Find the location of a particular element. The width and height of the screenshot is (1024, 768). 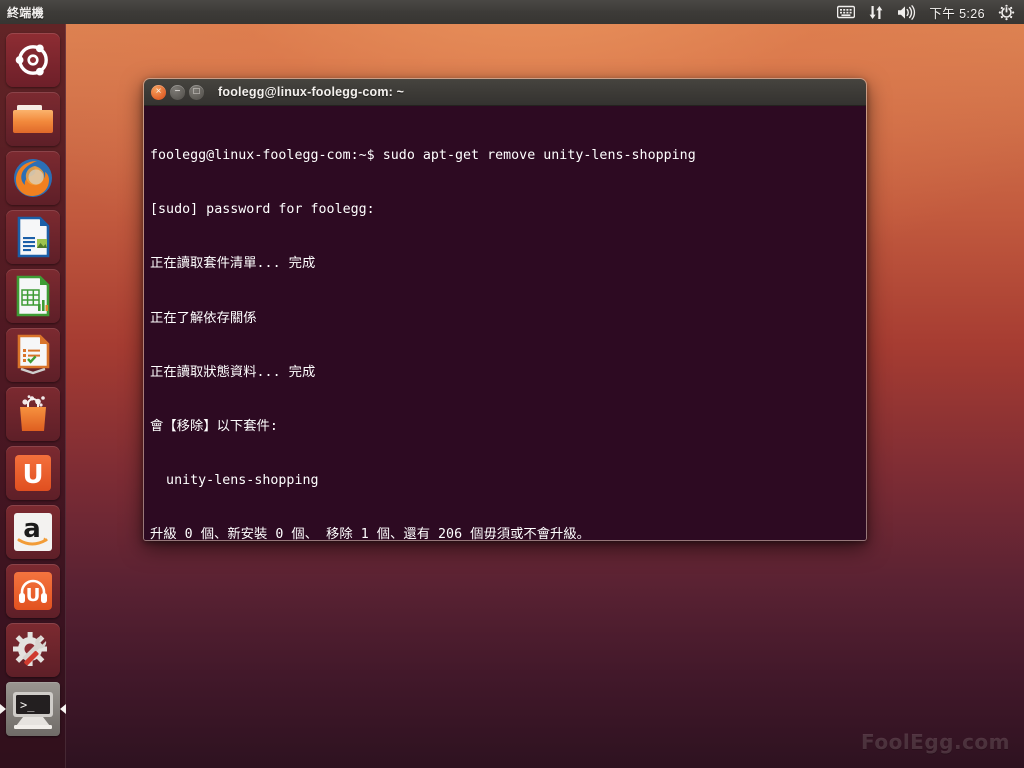

session-power-icon is located at coordinates (1006, 12).